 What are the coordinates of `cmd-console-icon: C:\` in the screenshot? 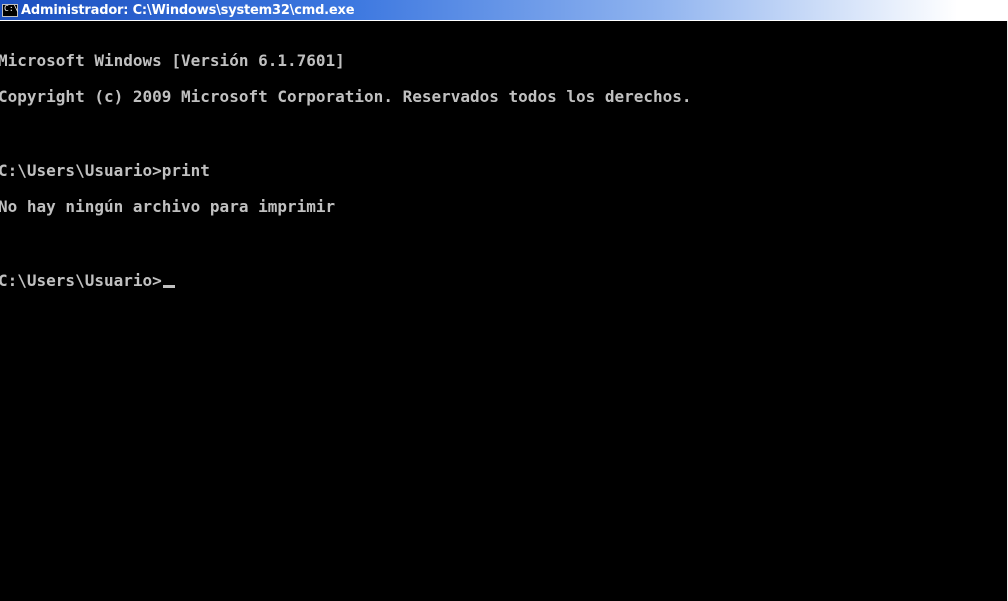 It's located at (10, 10).